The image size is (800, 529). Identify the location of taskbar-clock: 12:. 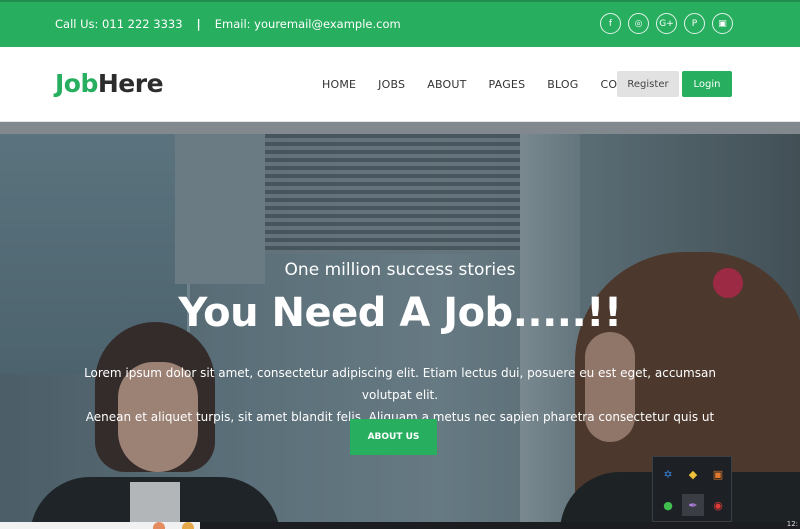
(792, 524).